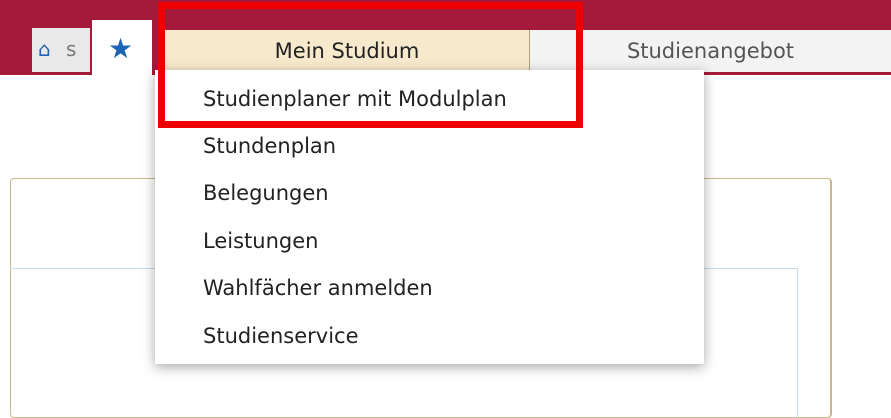 This screenshot has width=891, height=418. Describe the element at coordinates (120, 49) in the screenshot. I see `star-icon: ★` at that location.